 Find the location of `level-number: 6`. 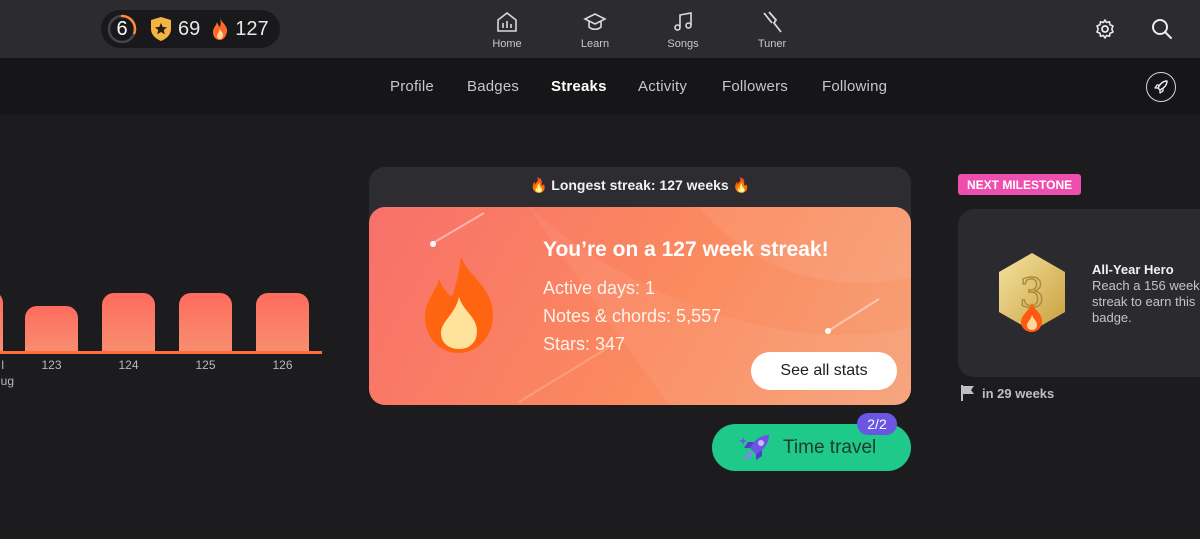

level-number: 6 is located at coordinates (122, 28).